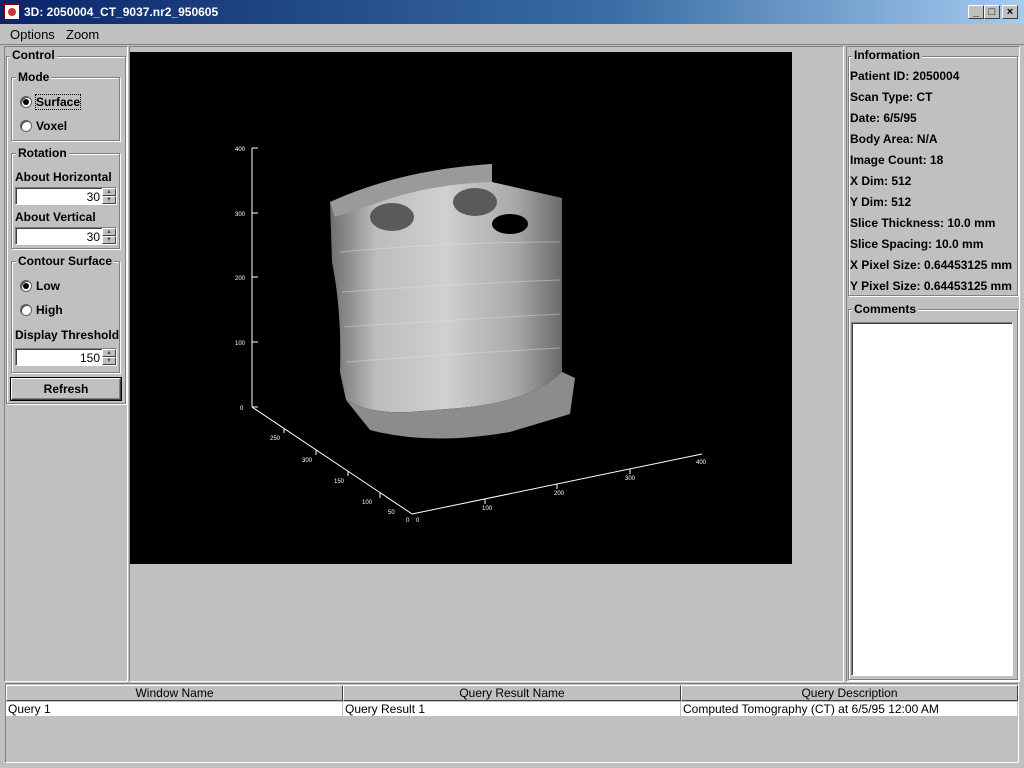  Describe the element at coordinates (992, 12) in the screenshot. I see `maximize-button: □` at that location.